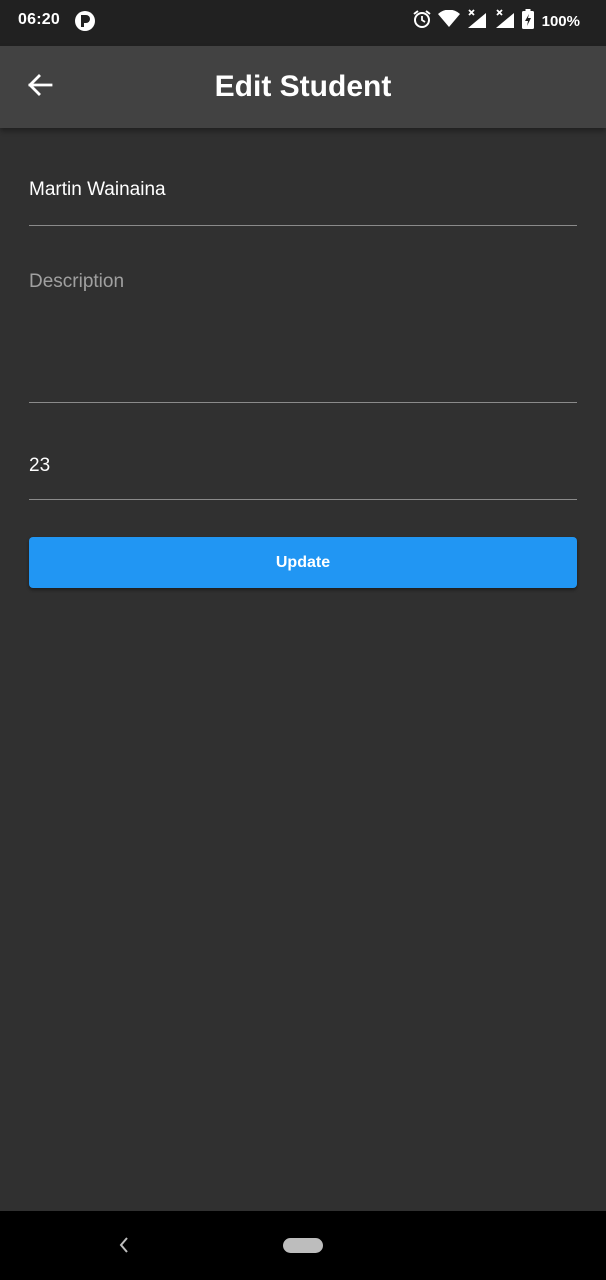  I want to click on update-button: Update, so click(303, 562).